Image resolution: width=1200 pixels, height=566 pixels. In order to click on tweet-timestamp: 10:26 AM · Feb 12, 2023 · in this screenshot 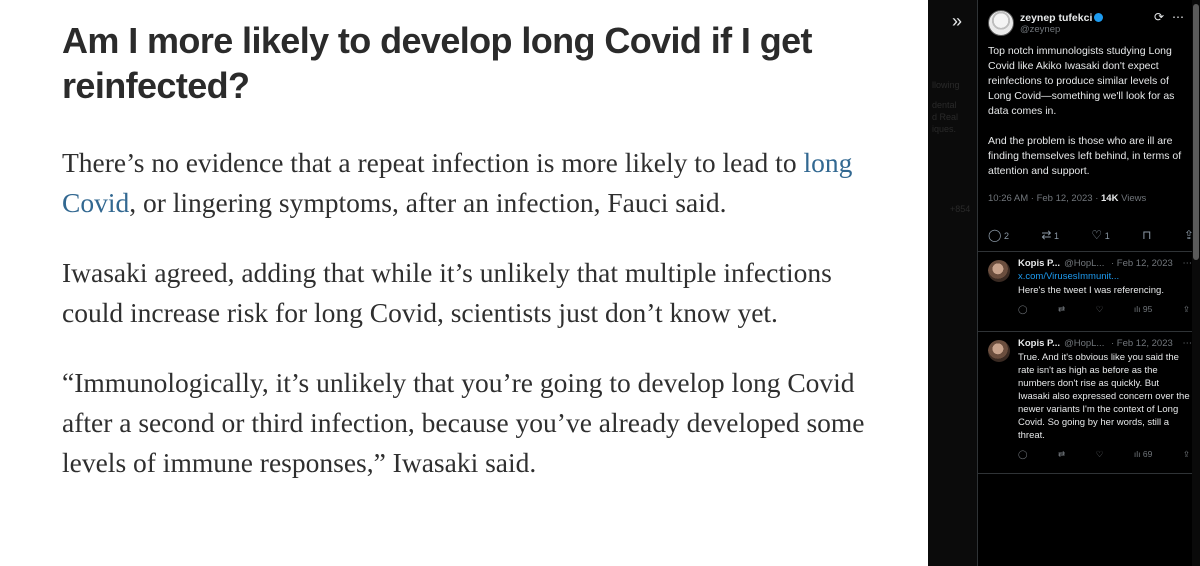, I will do `click(1044, 198)`.